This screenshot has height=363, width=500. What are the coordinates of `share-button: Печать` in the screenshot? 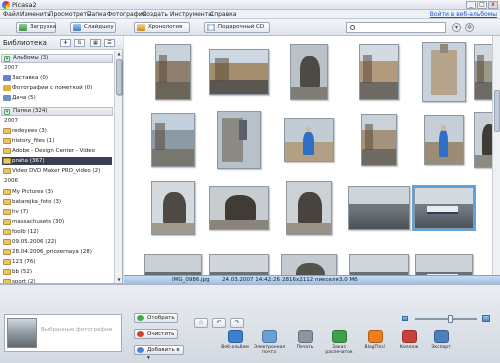 It's located at (305, 345).